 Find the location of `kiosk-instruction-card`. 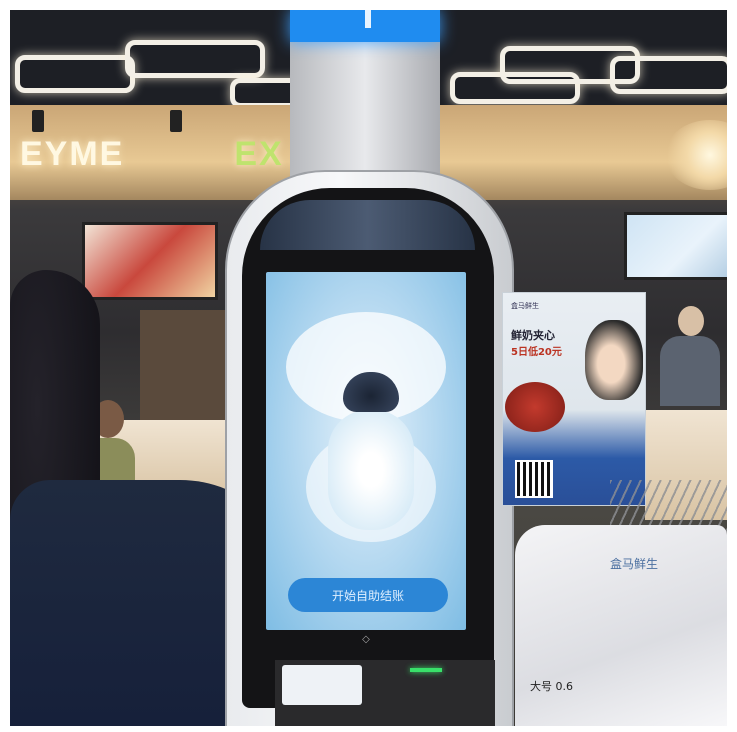

kiosk-instruction-card is located at coordinates (322, 685).